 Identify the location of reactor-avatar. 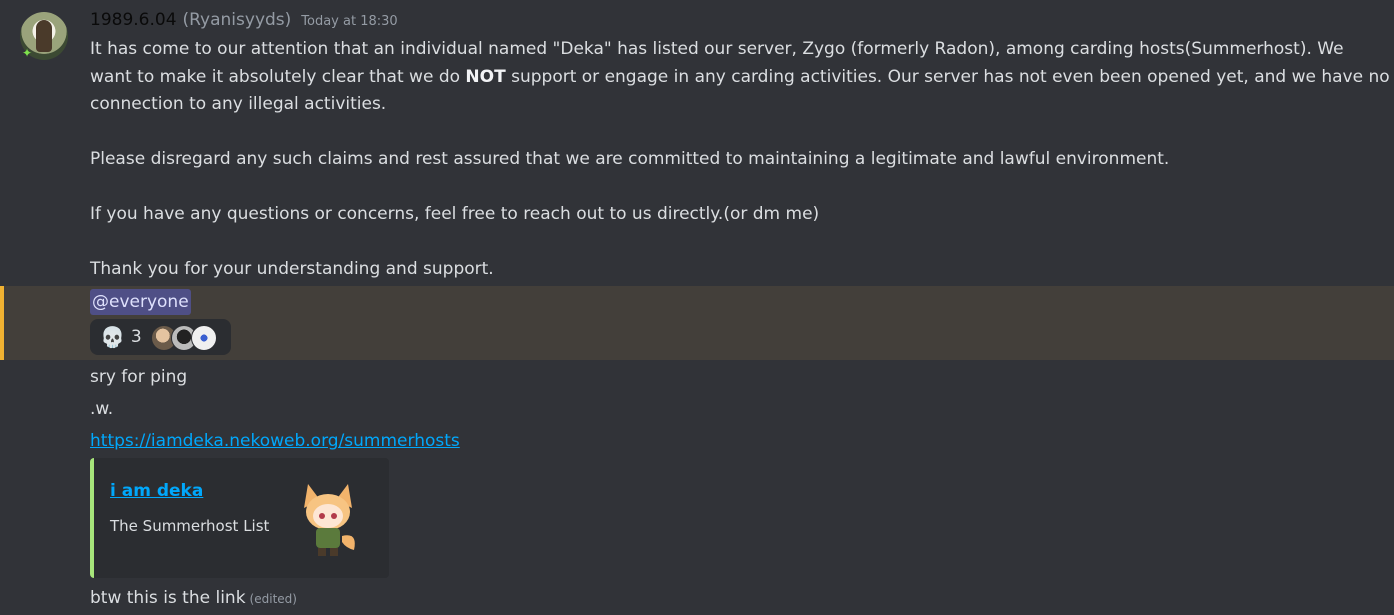
(204, 338).